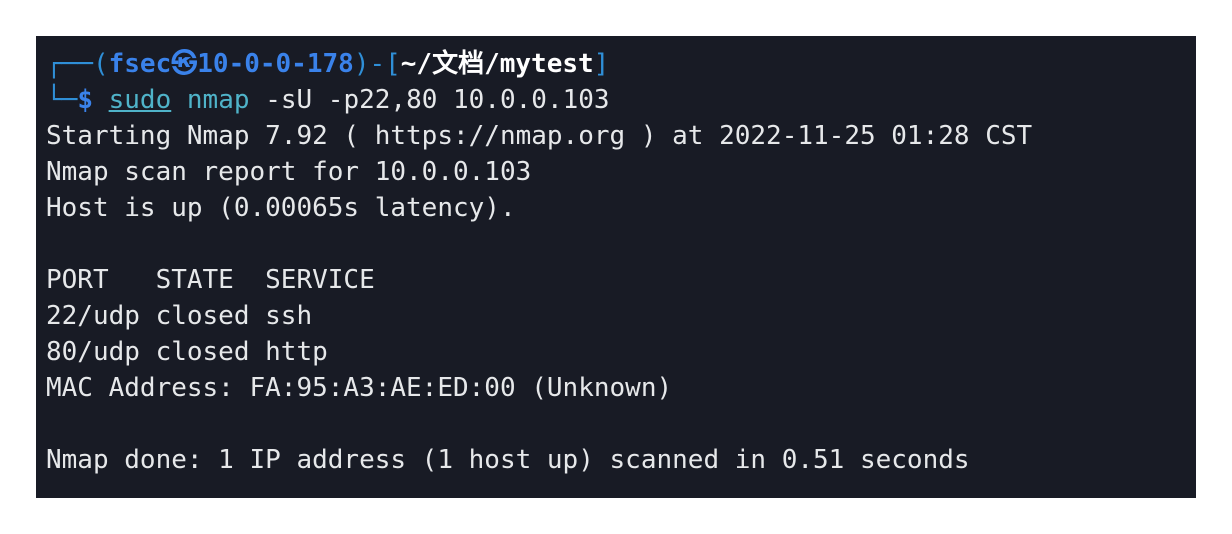 This screenshot has width=1232, height=534. I want to click on prompt-dollar: $, so click(85, 100).